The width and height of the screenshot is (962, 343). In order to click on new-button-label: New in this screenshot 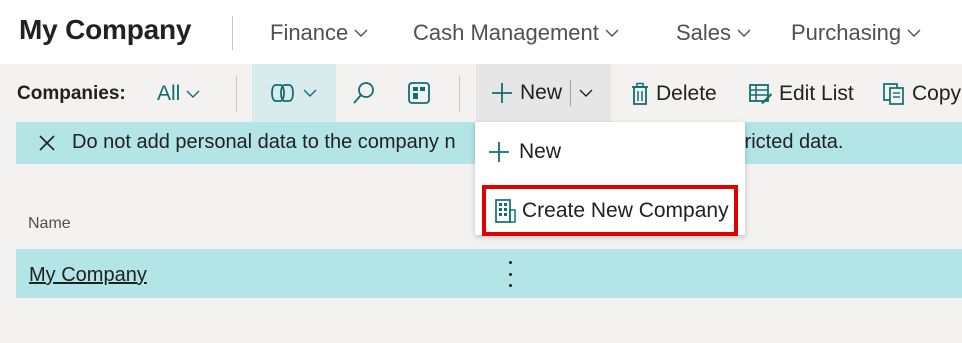, I will do `click(541, 92)`.